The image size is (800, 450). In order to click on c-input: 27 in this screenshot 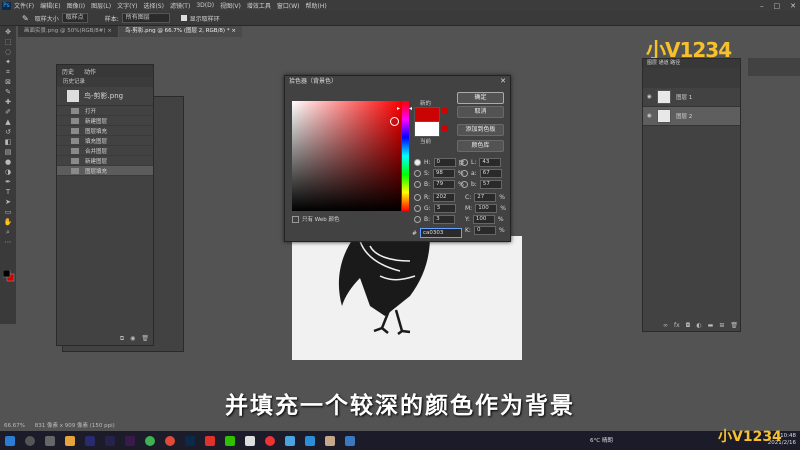, I will do `click(485, 197)`.